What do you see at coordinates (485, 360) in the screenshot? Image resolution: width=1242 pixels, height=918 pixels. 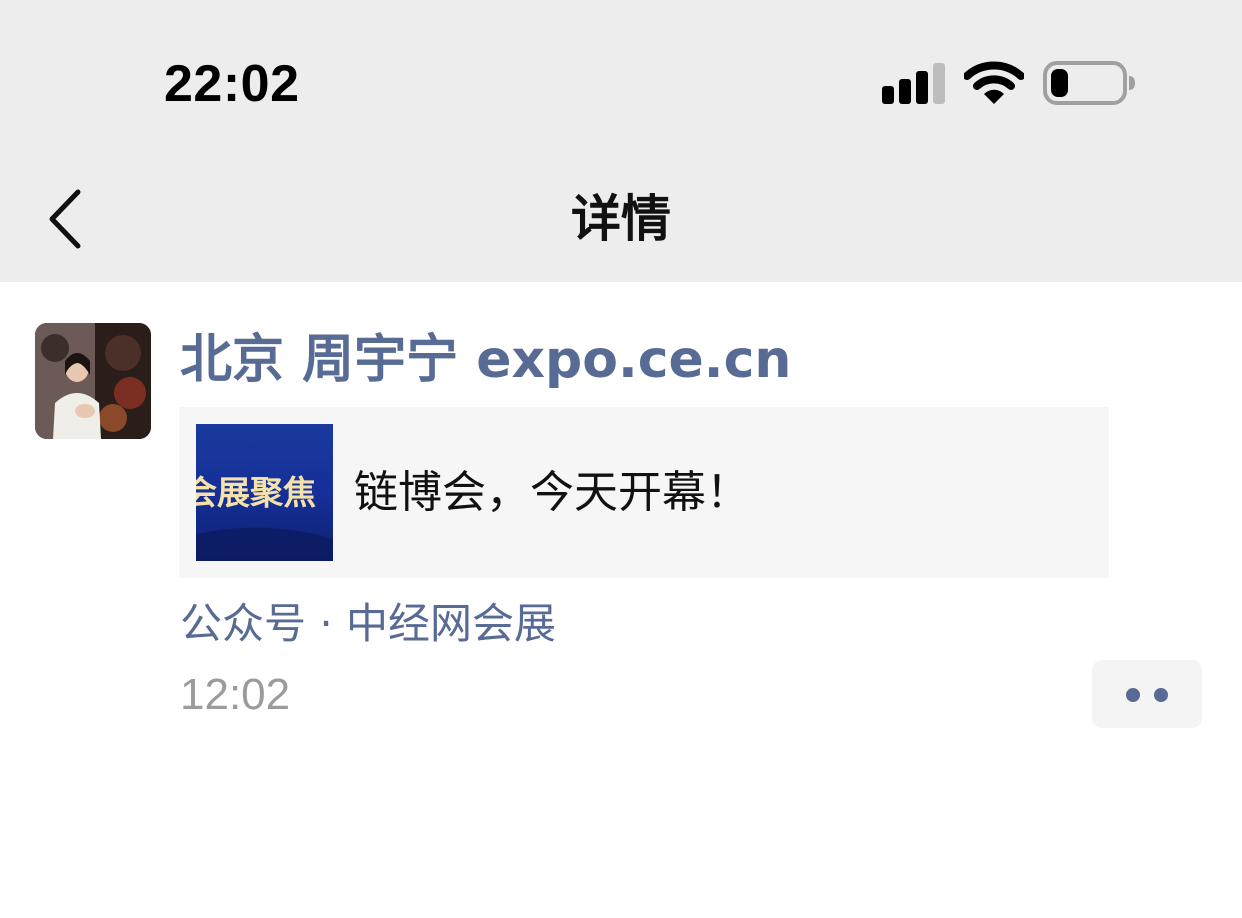 I see `author-name: 北京 周宇宁 expo.ce.cn` at bounding box center [485, 360].